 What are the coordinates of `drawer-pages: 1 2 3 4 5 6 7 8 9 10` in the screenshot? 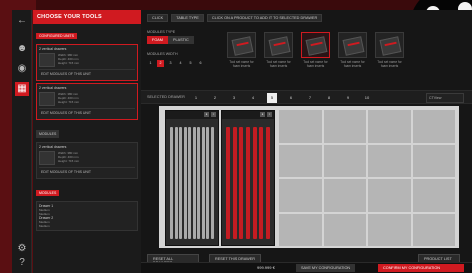 It's located at (281, 98).